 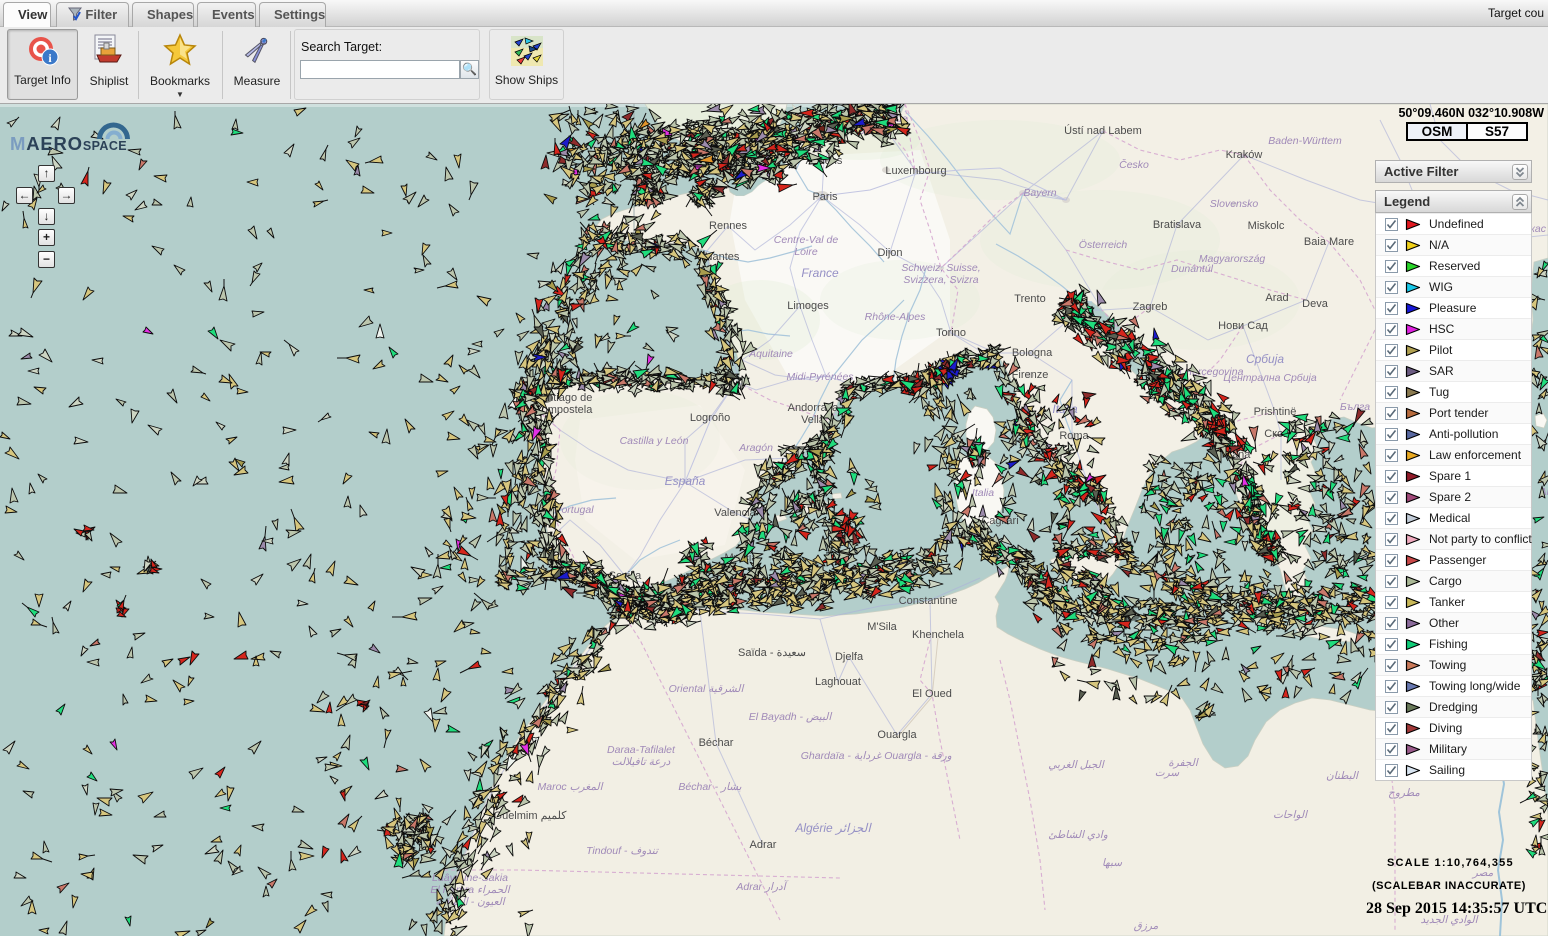 I want to click on svg-text: Österreich, so click(x=1103, y=245).